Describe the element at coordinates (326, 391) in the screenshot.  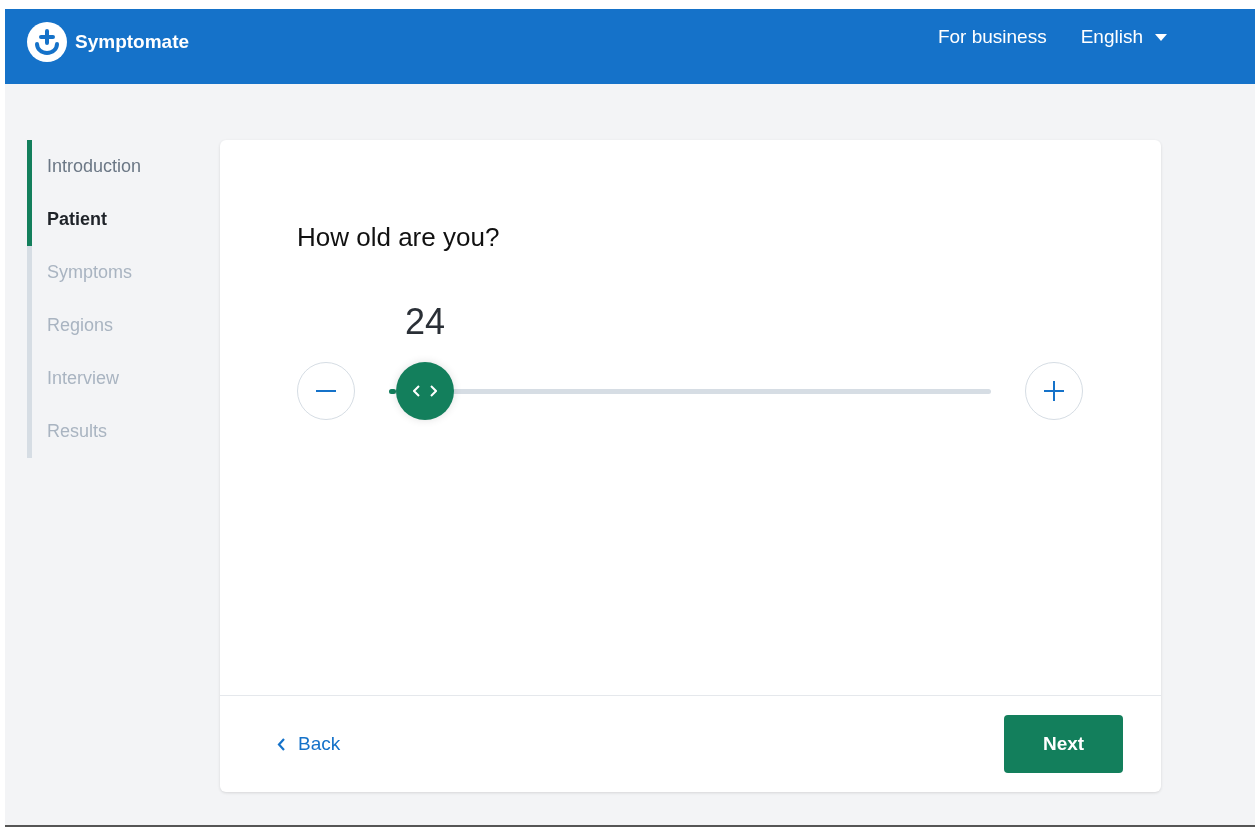
I see `minus-icon` at that location.